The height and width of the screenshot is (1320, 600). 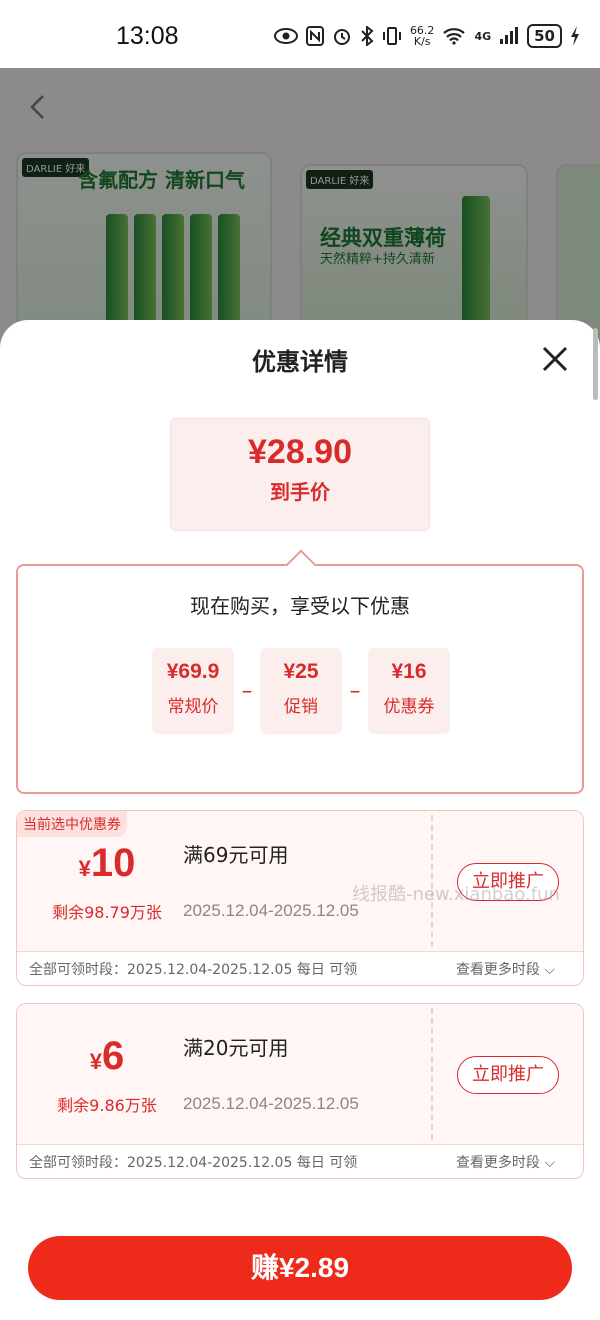 What do you see at coordinates (300, 1268) in the screenshot?
I see `earn-commission-button: 赚¥2.89` at bounding box center [300, 1268].